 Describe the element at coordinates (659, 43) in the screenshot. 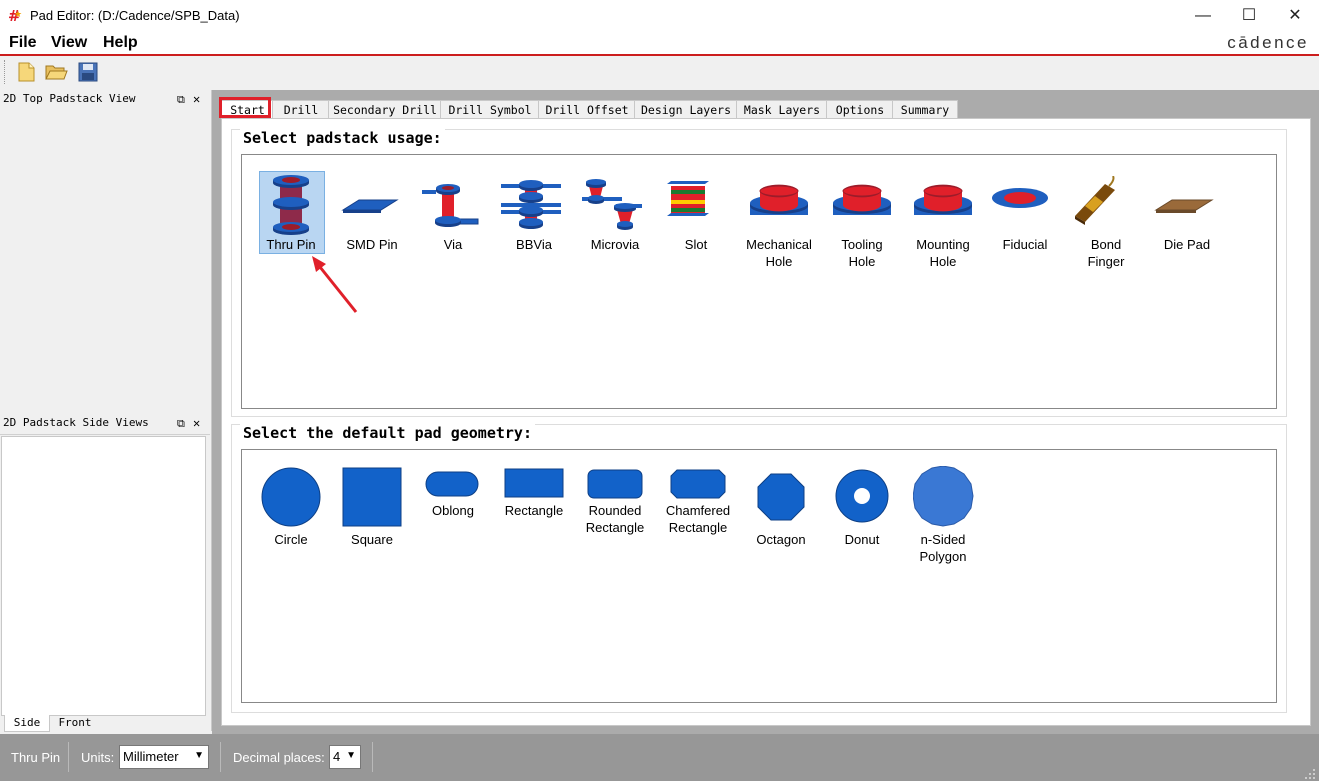

I see `menu-bar: File View Help cādence` at that location.